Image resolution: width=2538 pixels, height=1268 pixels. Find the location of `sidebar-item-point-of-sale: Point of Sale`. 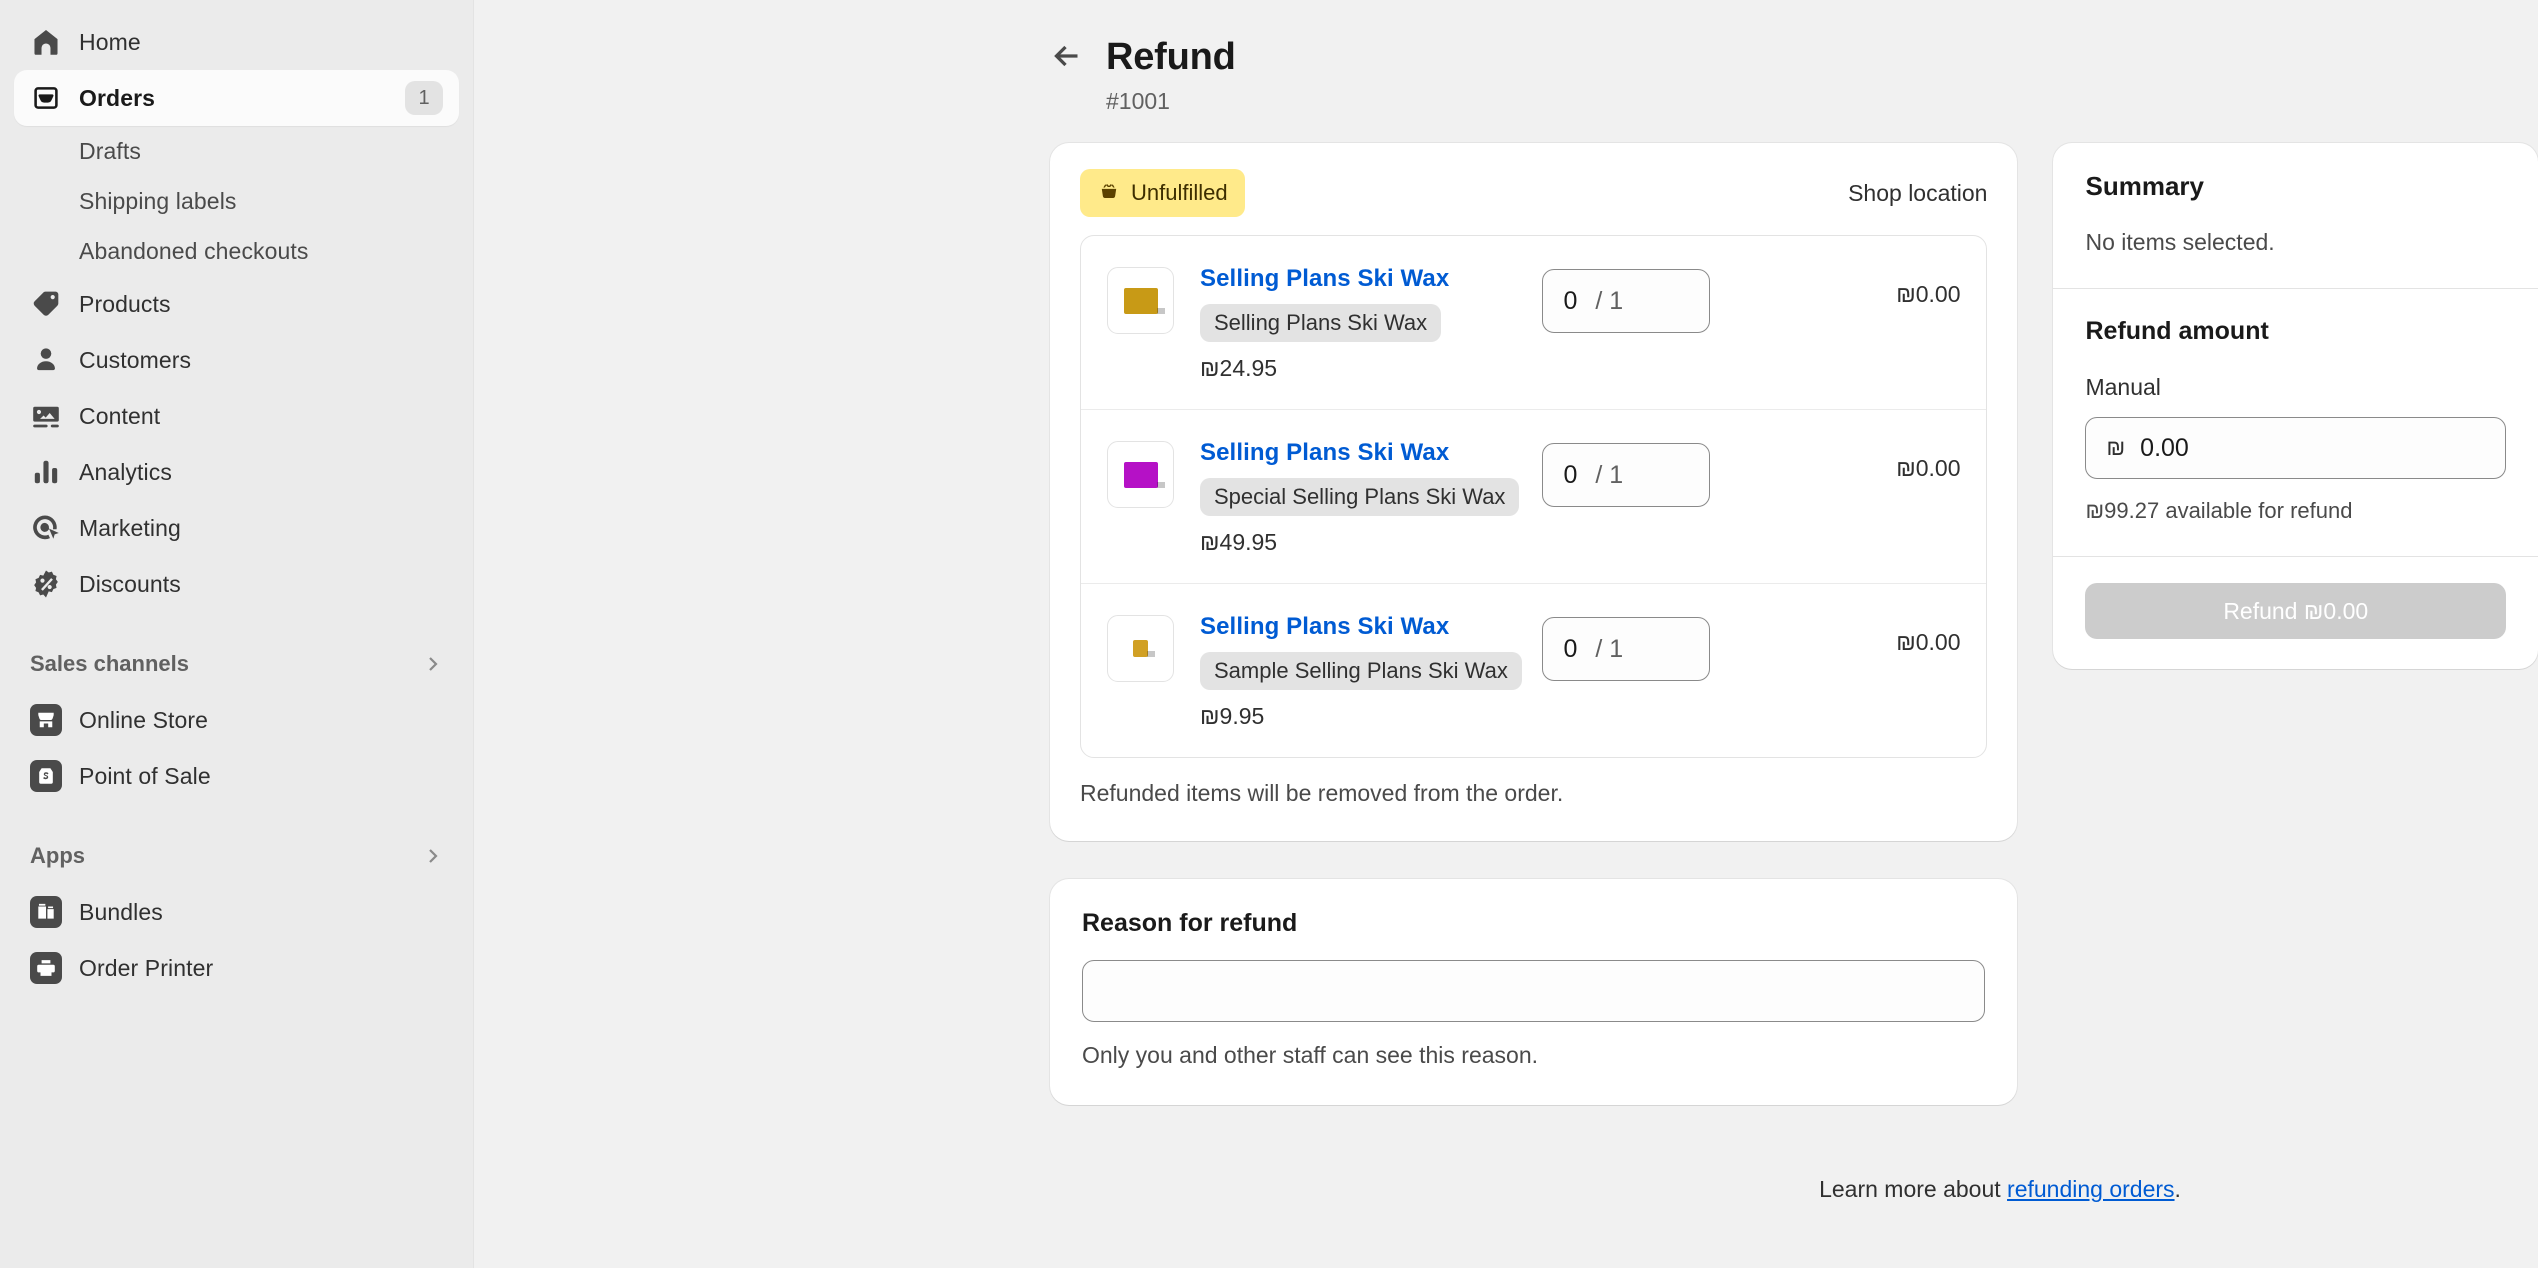

sidebar-item-point-of-sale: Point of Sale is located at coordinates (236, 776).